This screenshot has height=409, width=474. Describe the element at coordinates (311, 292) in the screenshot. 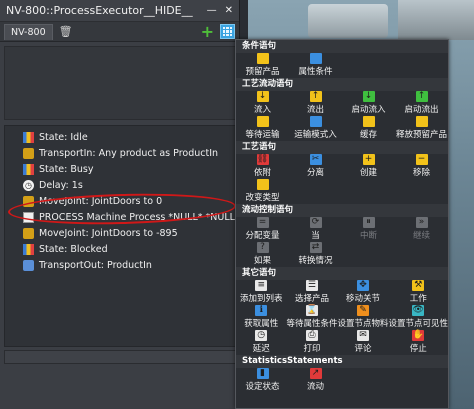

I see `menu-item-select-product: ☰ 选择产品` at that location.